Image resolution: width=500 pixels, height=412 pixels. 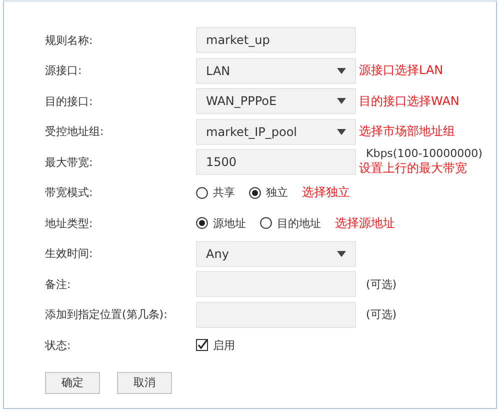 What do you see at coordinates (64, 70) in the screenshot?
I see `field-label: 源接口:` at bounding box center [64, 70].